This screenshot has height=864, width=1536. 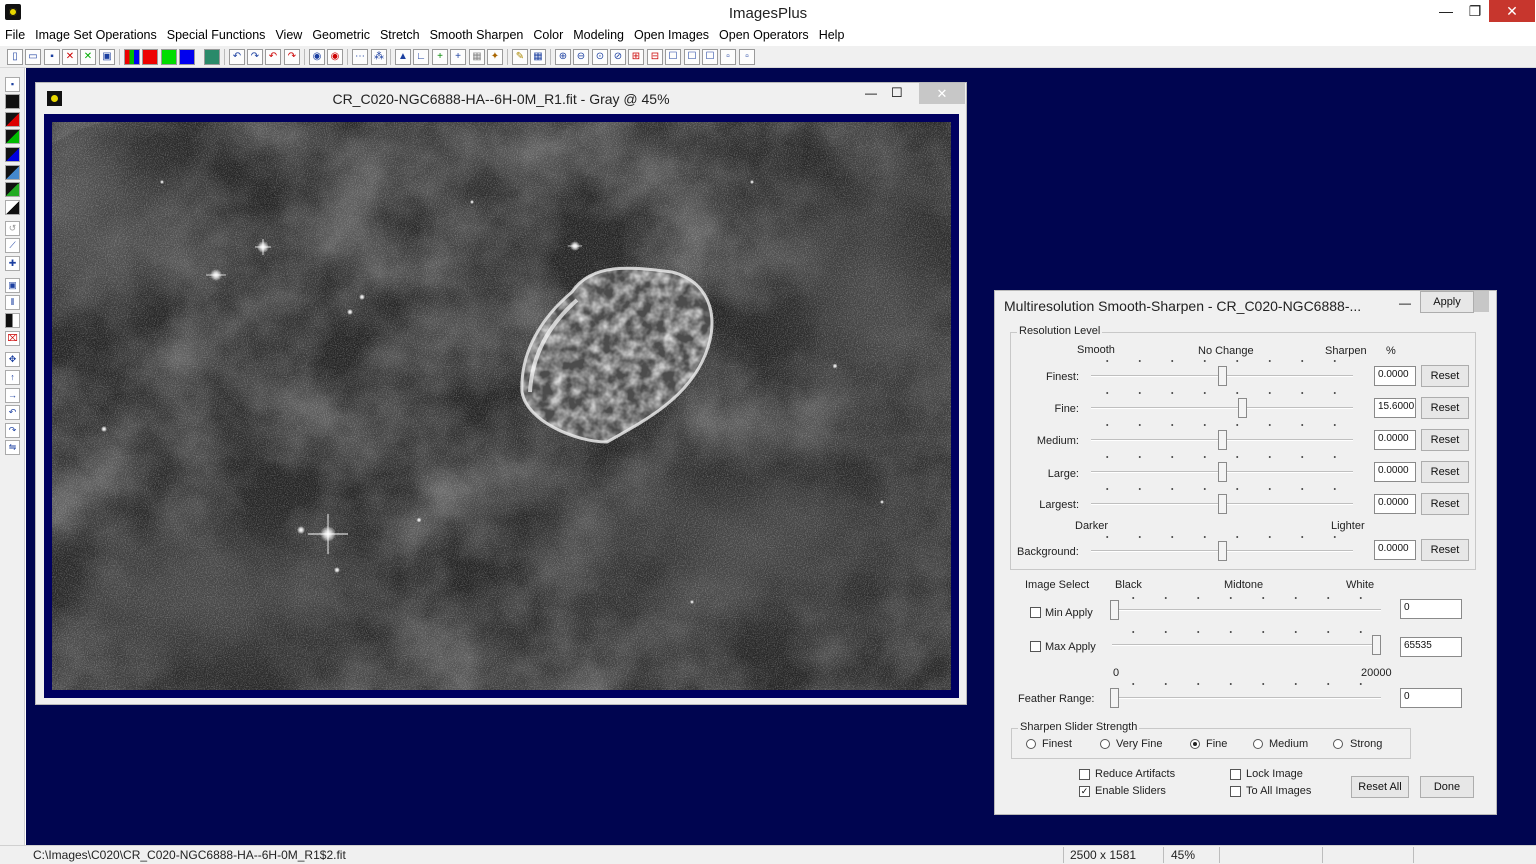 What do you see at coordinates (832, 35) in the screenshot?
I see `menu-help: Help` at bounding box center [832, 35].